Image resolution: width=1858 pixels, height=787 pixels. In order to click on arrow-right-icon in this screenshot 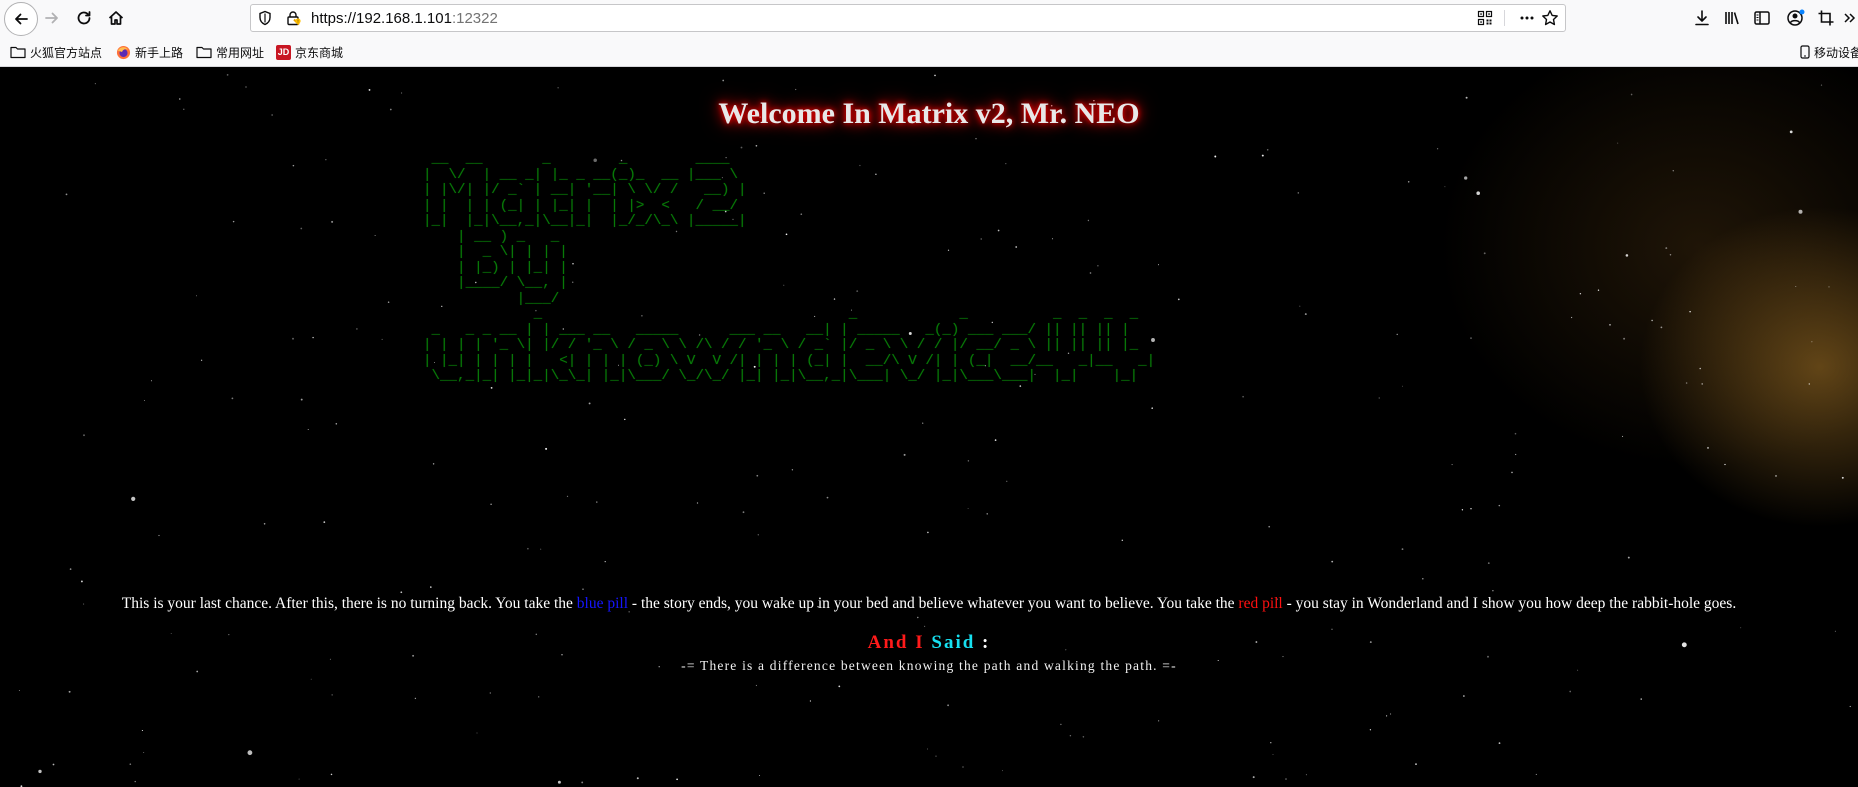, I will do `click(51, 18)`.